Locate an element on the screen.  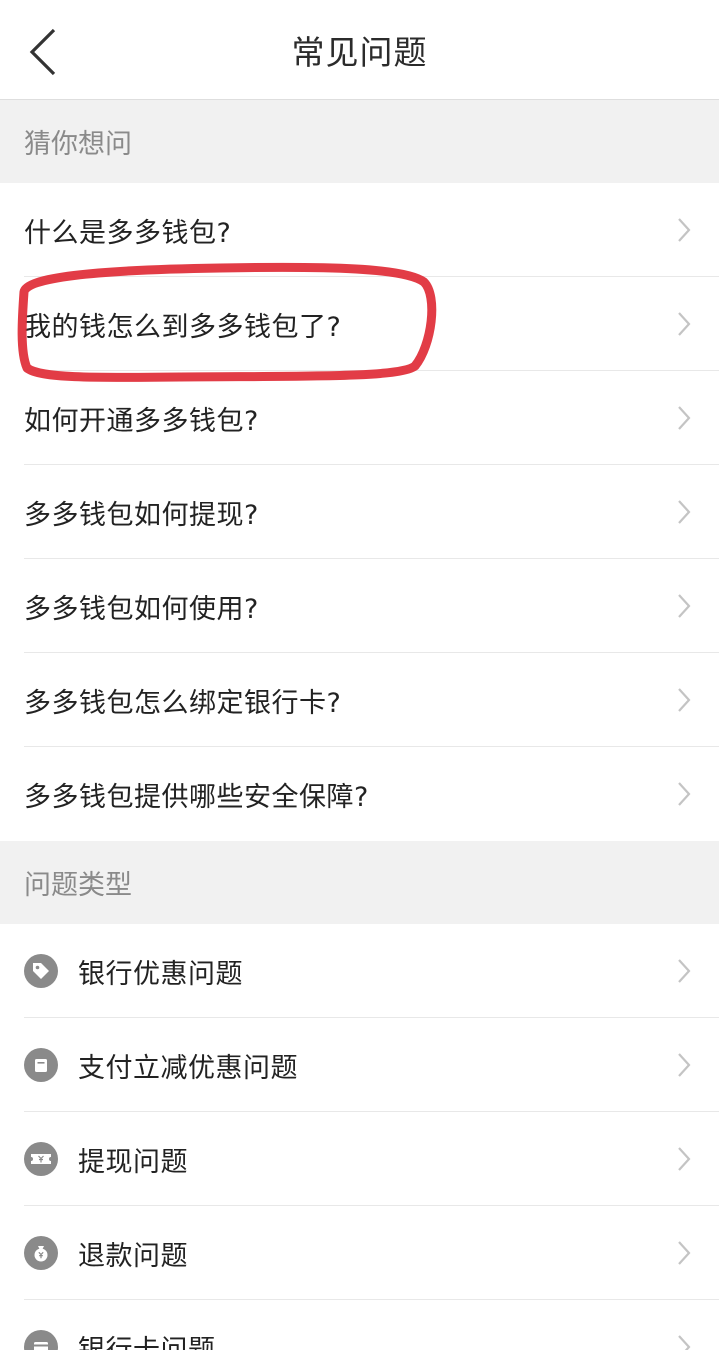
faq-item-label: 多多钱包提供哪些安全保障? is located at coordinates (196, 797).